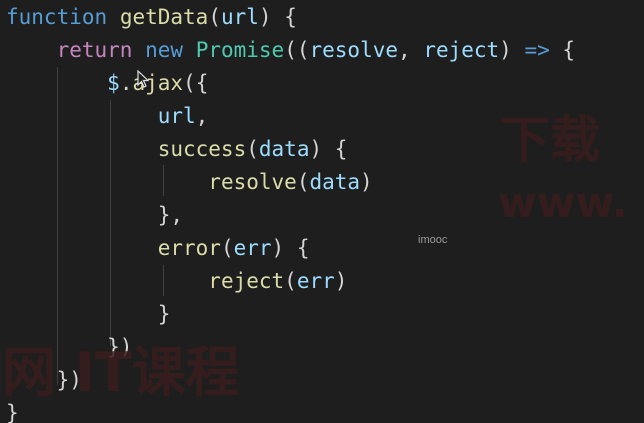 This screenshot has width=644, height=423. Describe the element at coordinates (433, 240) in the screenshot. I see `watermark-imooc: imooc` at that location.